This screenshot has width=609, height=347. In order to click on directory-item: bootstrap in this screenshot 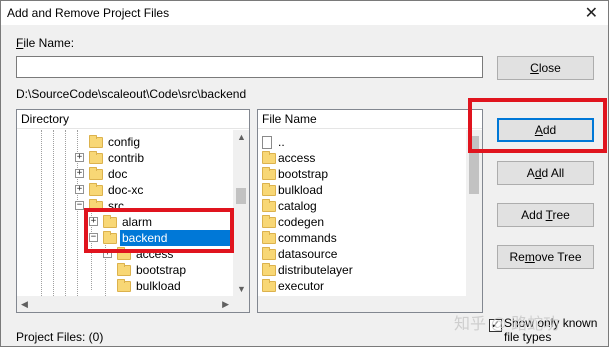, I will do `click(125, 270)`.